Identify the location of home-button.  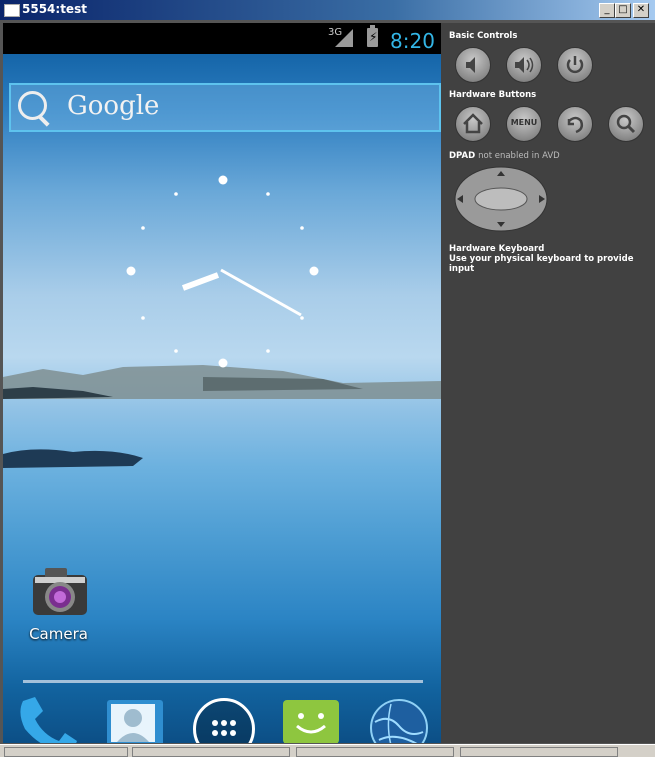
(473, 124).